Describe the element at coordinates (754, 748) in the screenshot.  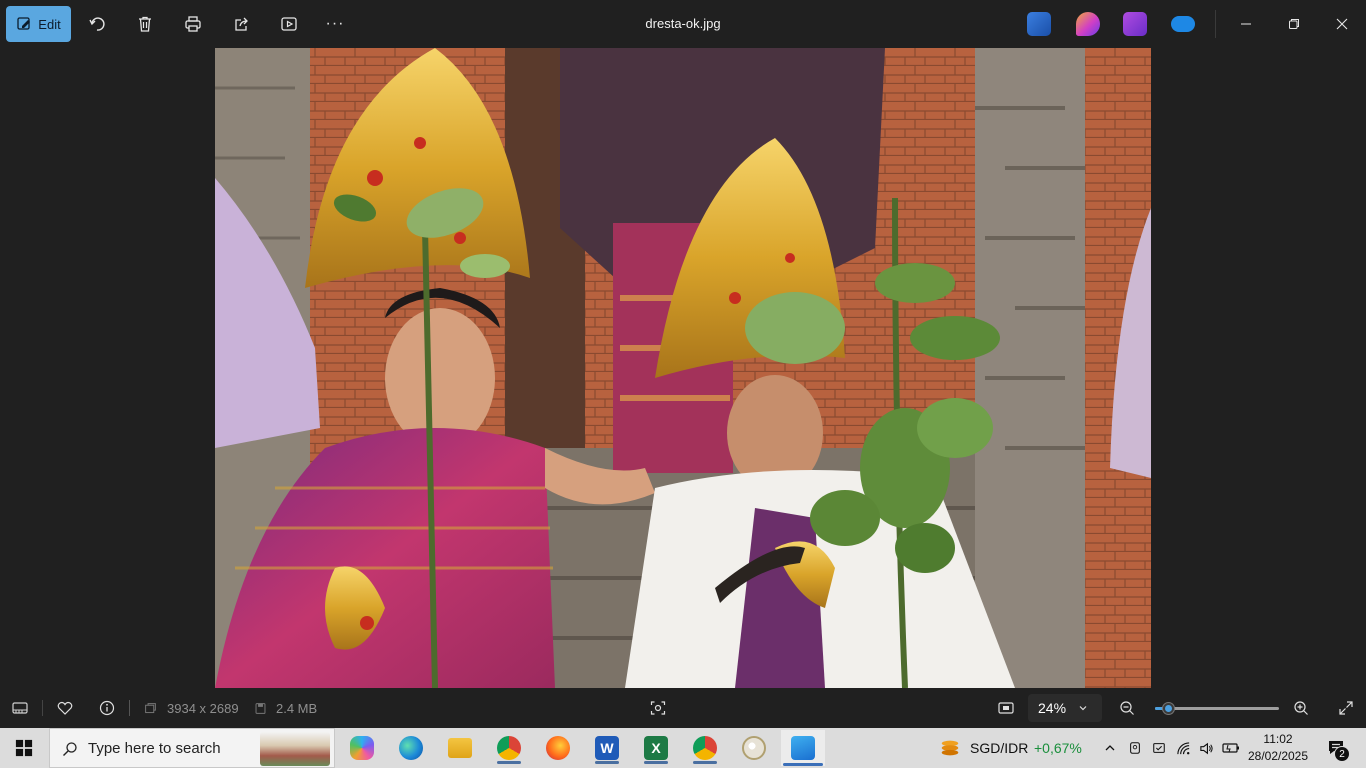
I see `taskbar-paint` at that location.